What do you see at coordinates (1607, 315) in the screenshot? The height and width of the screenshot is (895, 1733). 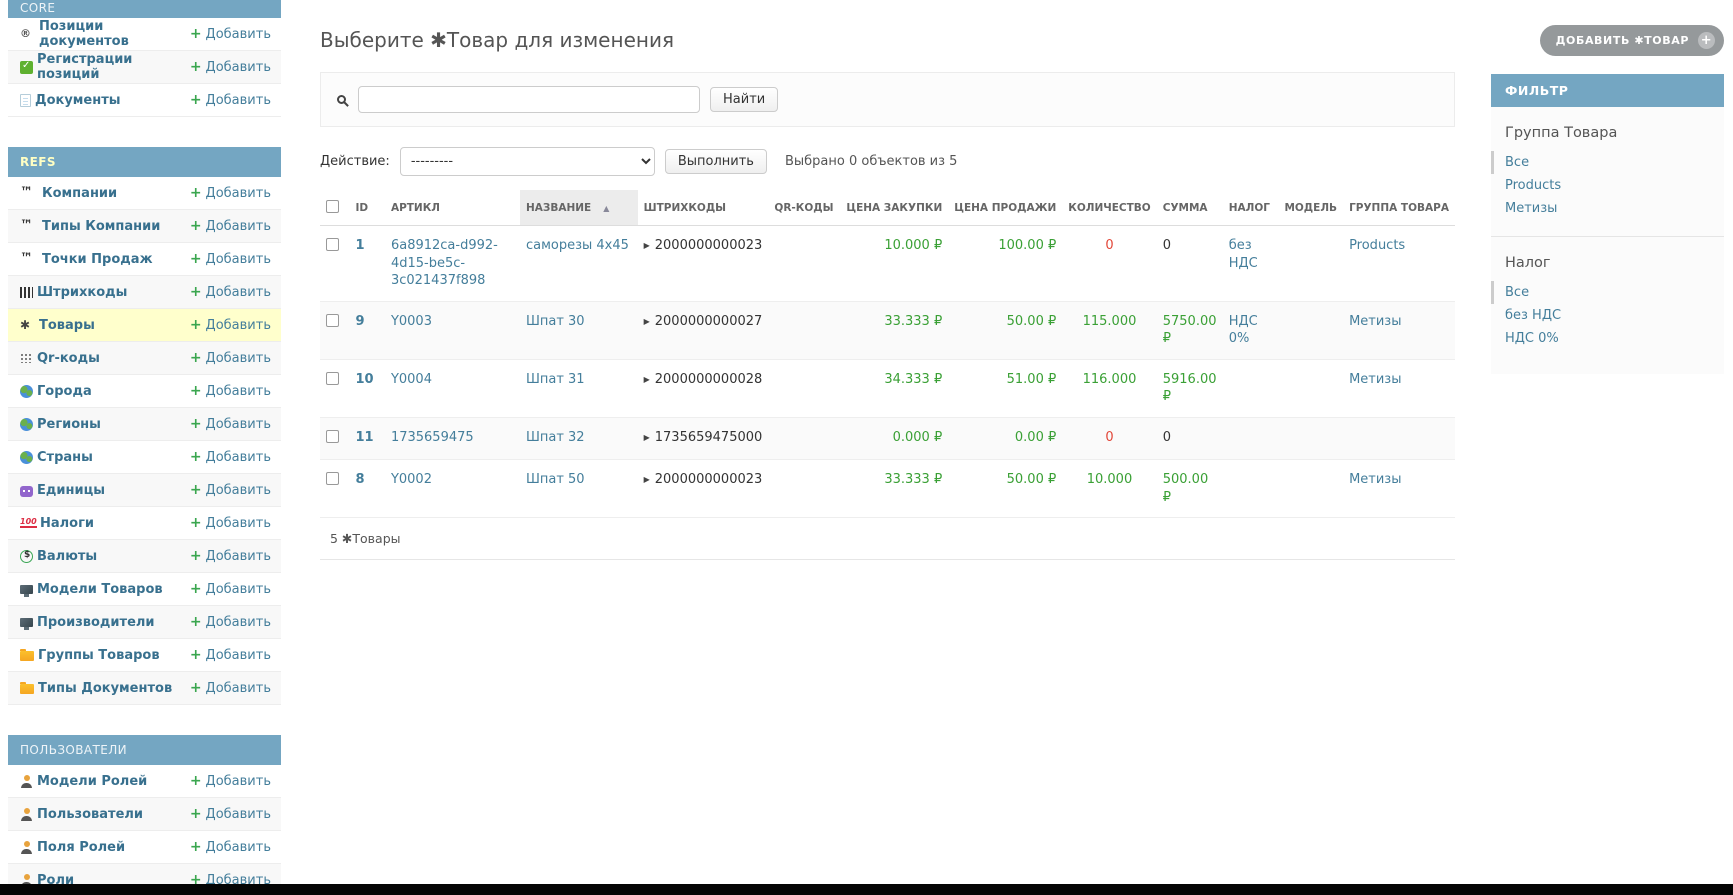 I see `filter-option-no-vat: без НДС` at bounding box center [1607, 315].